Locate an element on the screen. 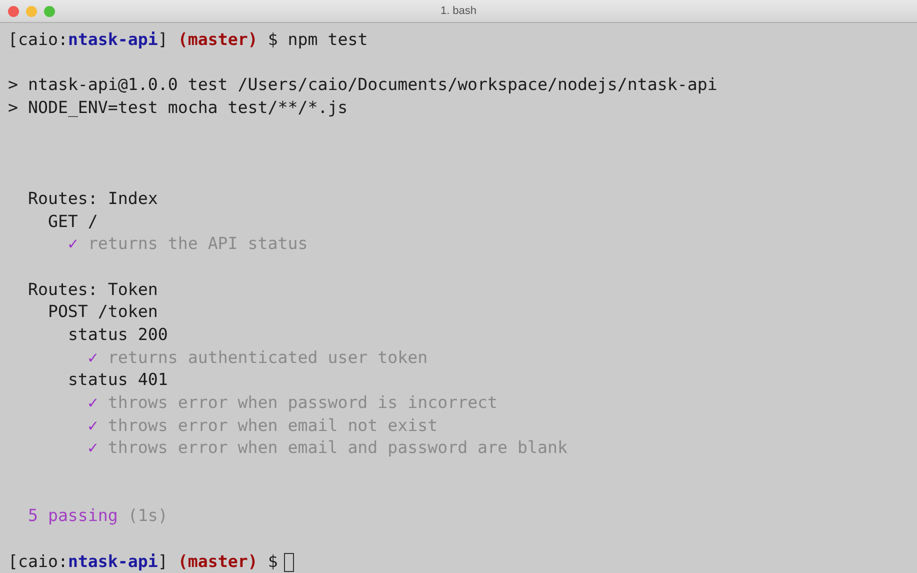  test-title: throws error when email not exist is located at coordinates (273, 425).